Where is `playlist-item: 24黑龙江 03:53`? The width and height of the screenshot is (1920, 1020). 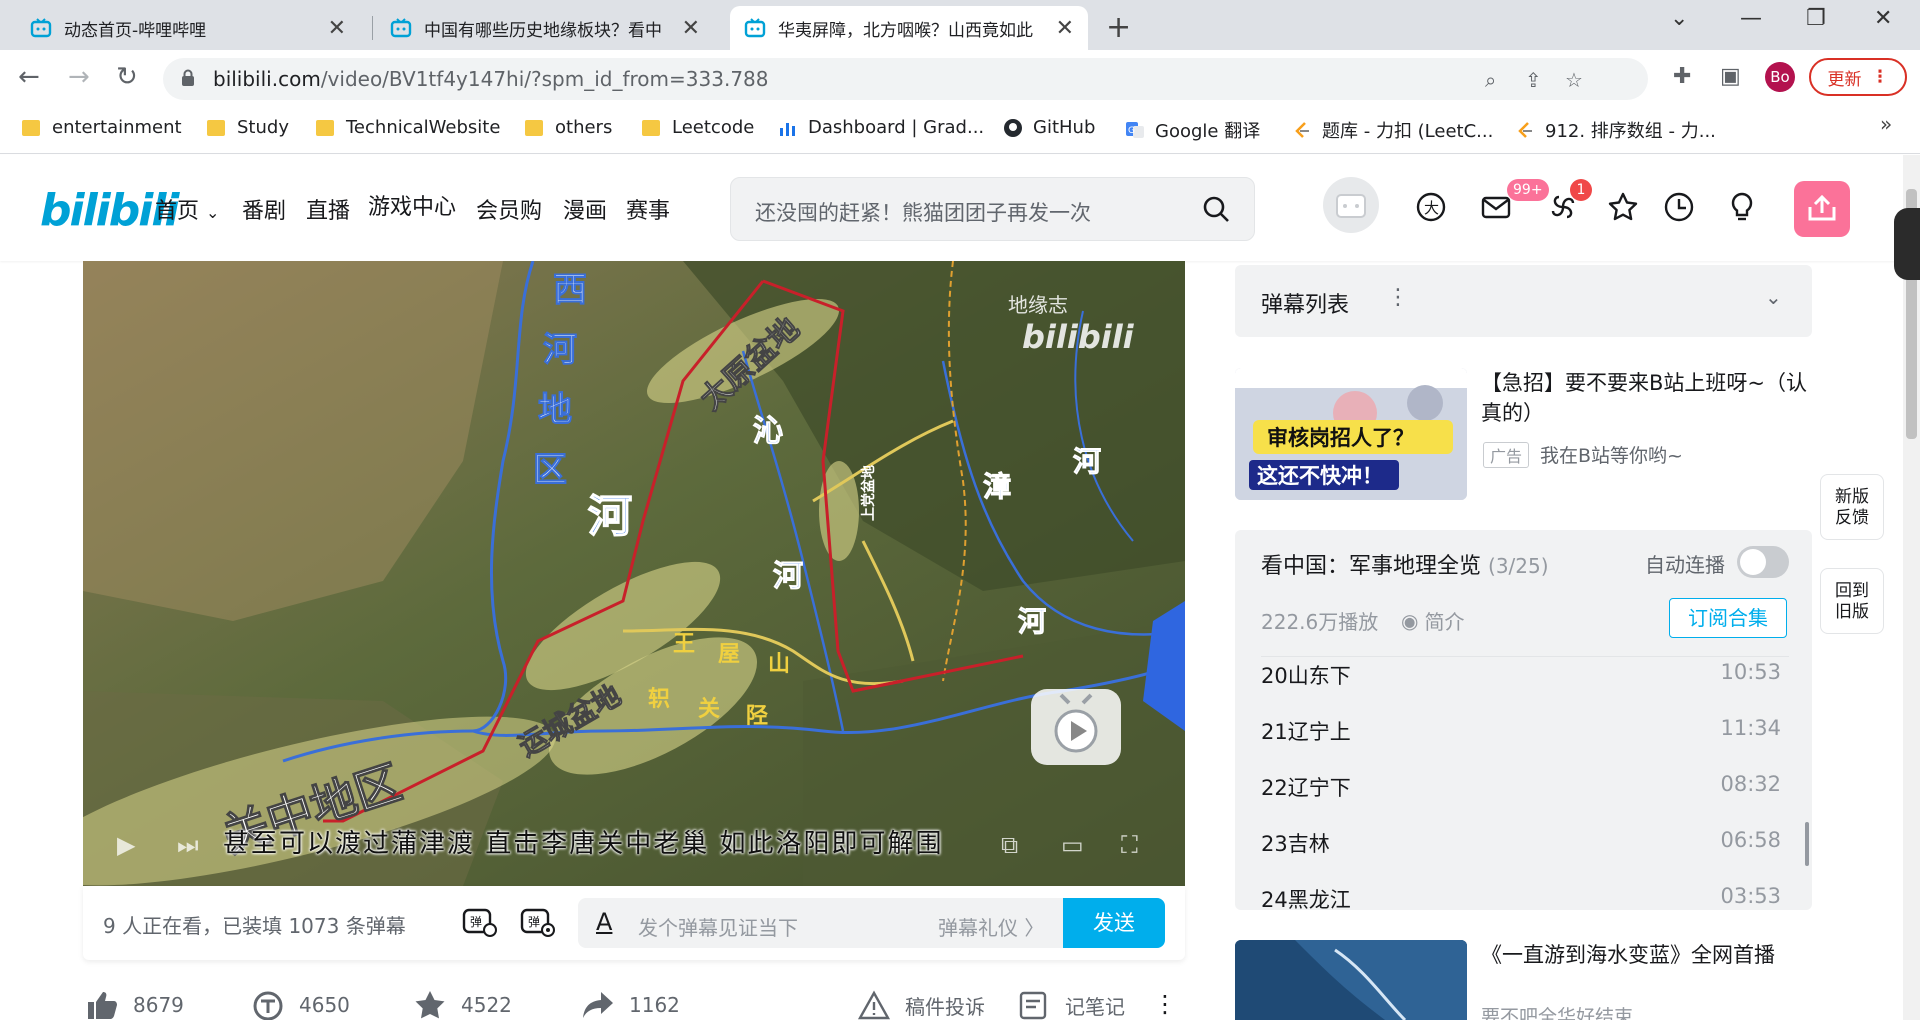
playlist-item: 24黑龙江 03:53 is located at coordinates (1525, 897).